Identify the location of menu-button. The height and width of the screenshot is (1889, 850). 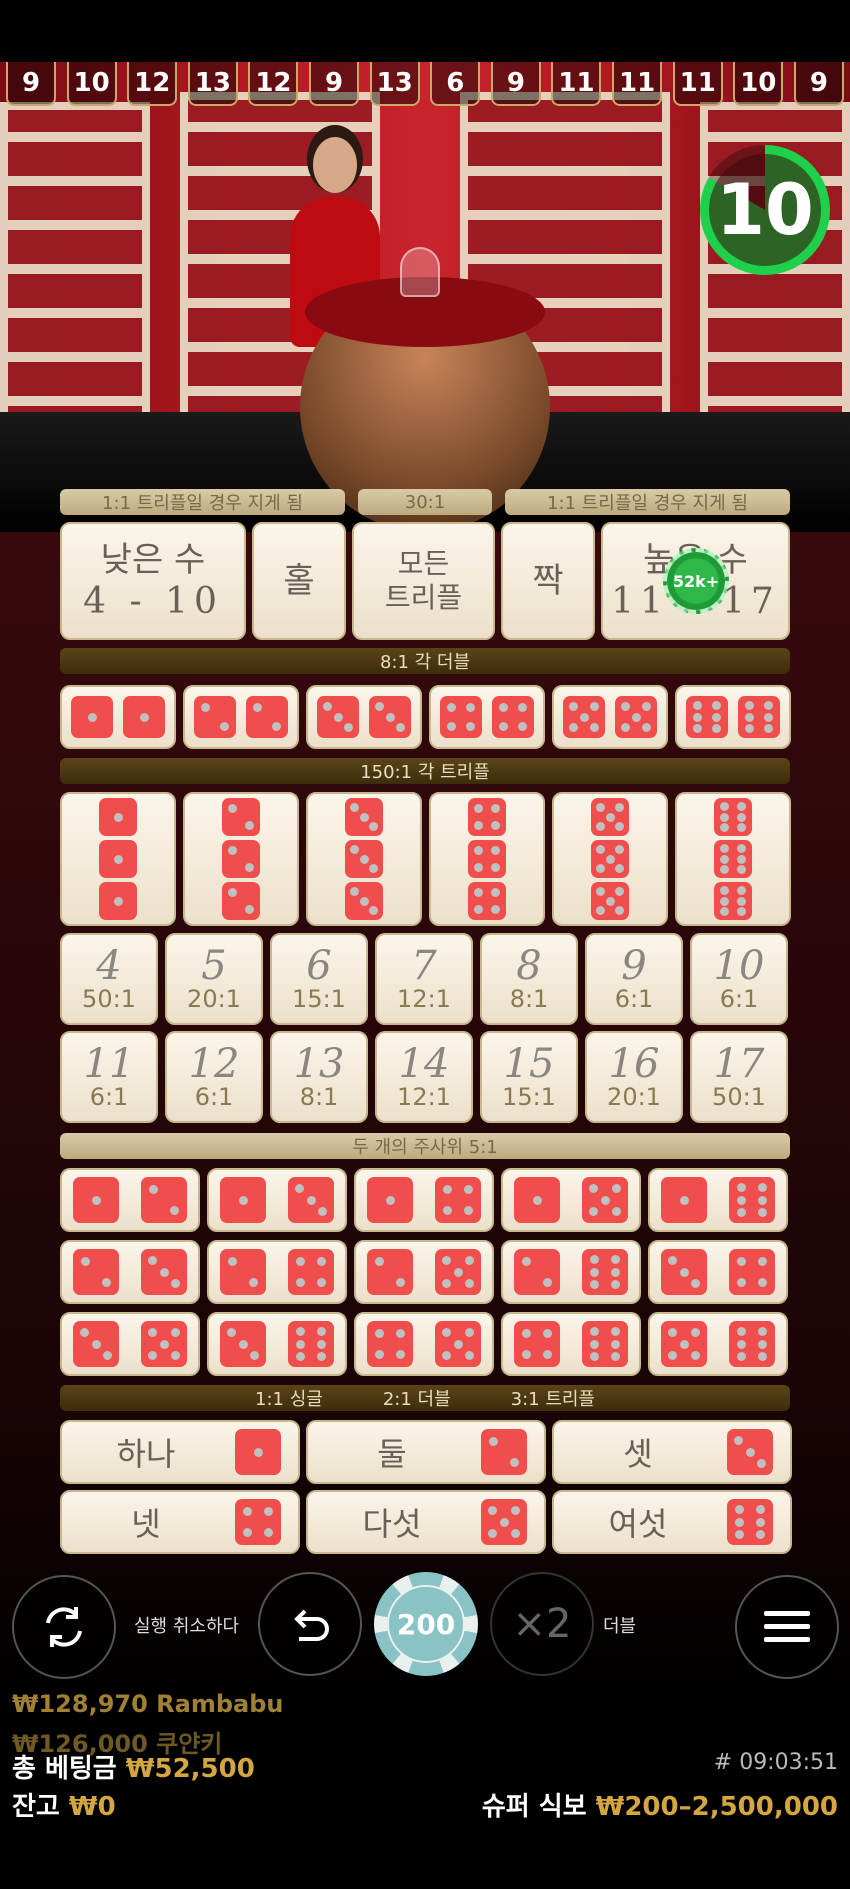
(787, 1627).